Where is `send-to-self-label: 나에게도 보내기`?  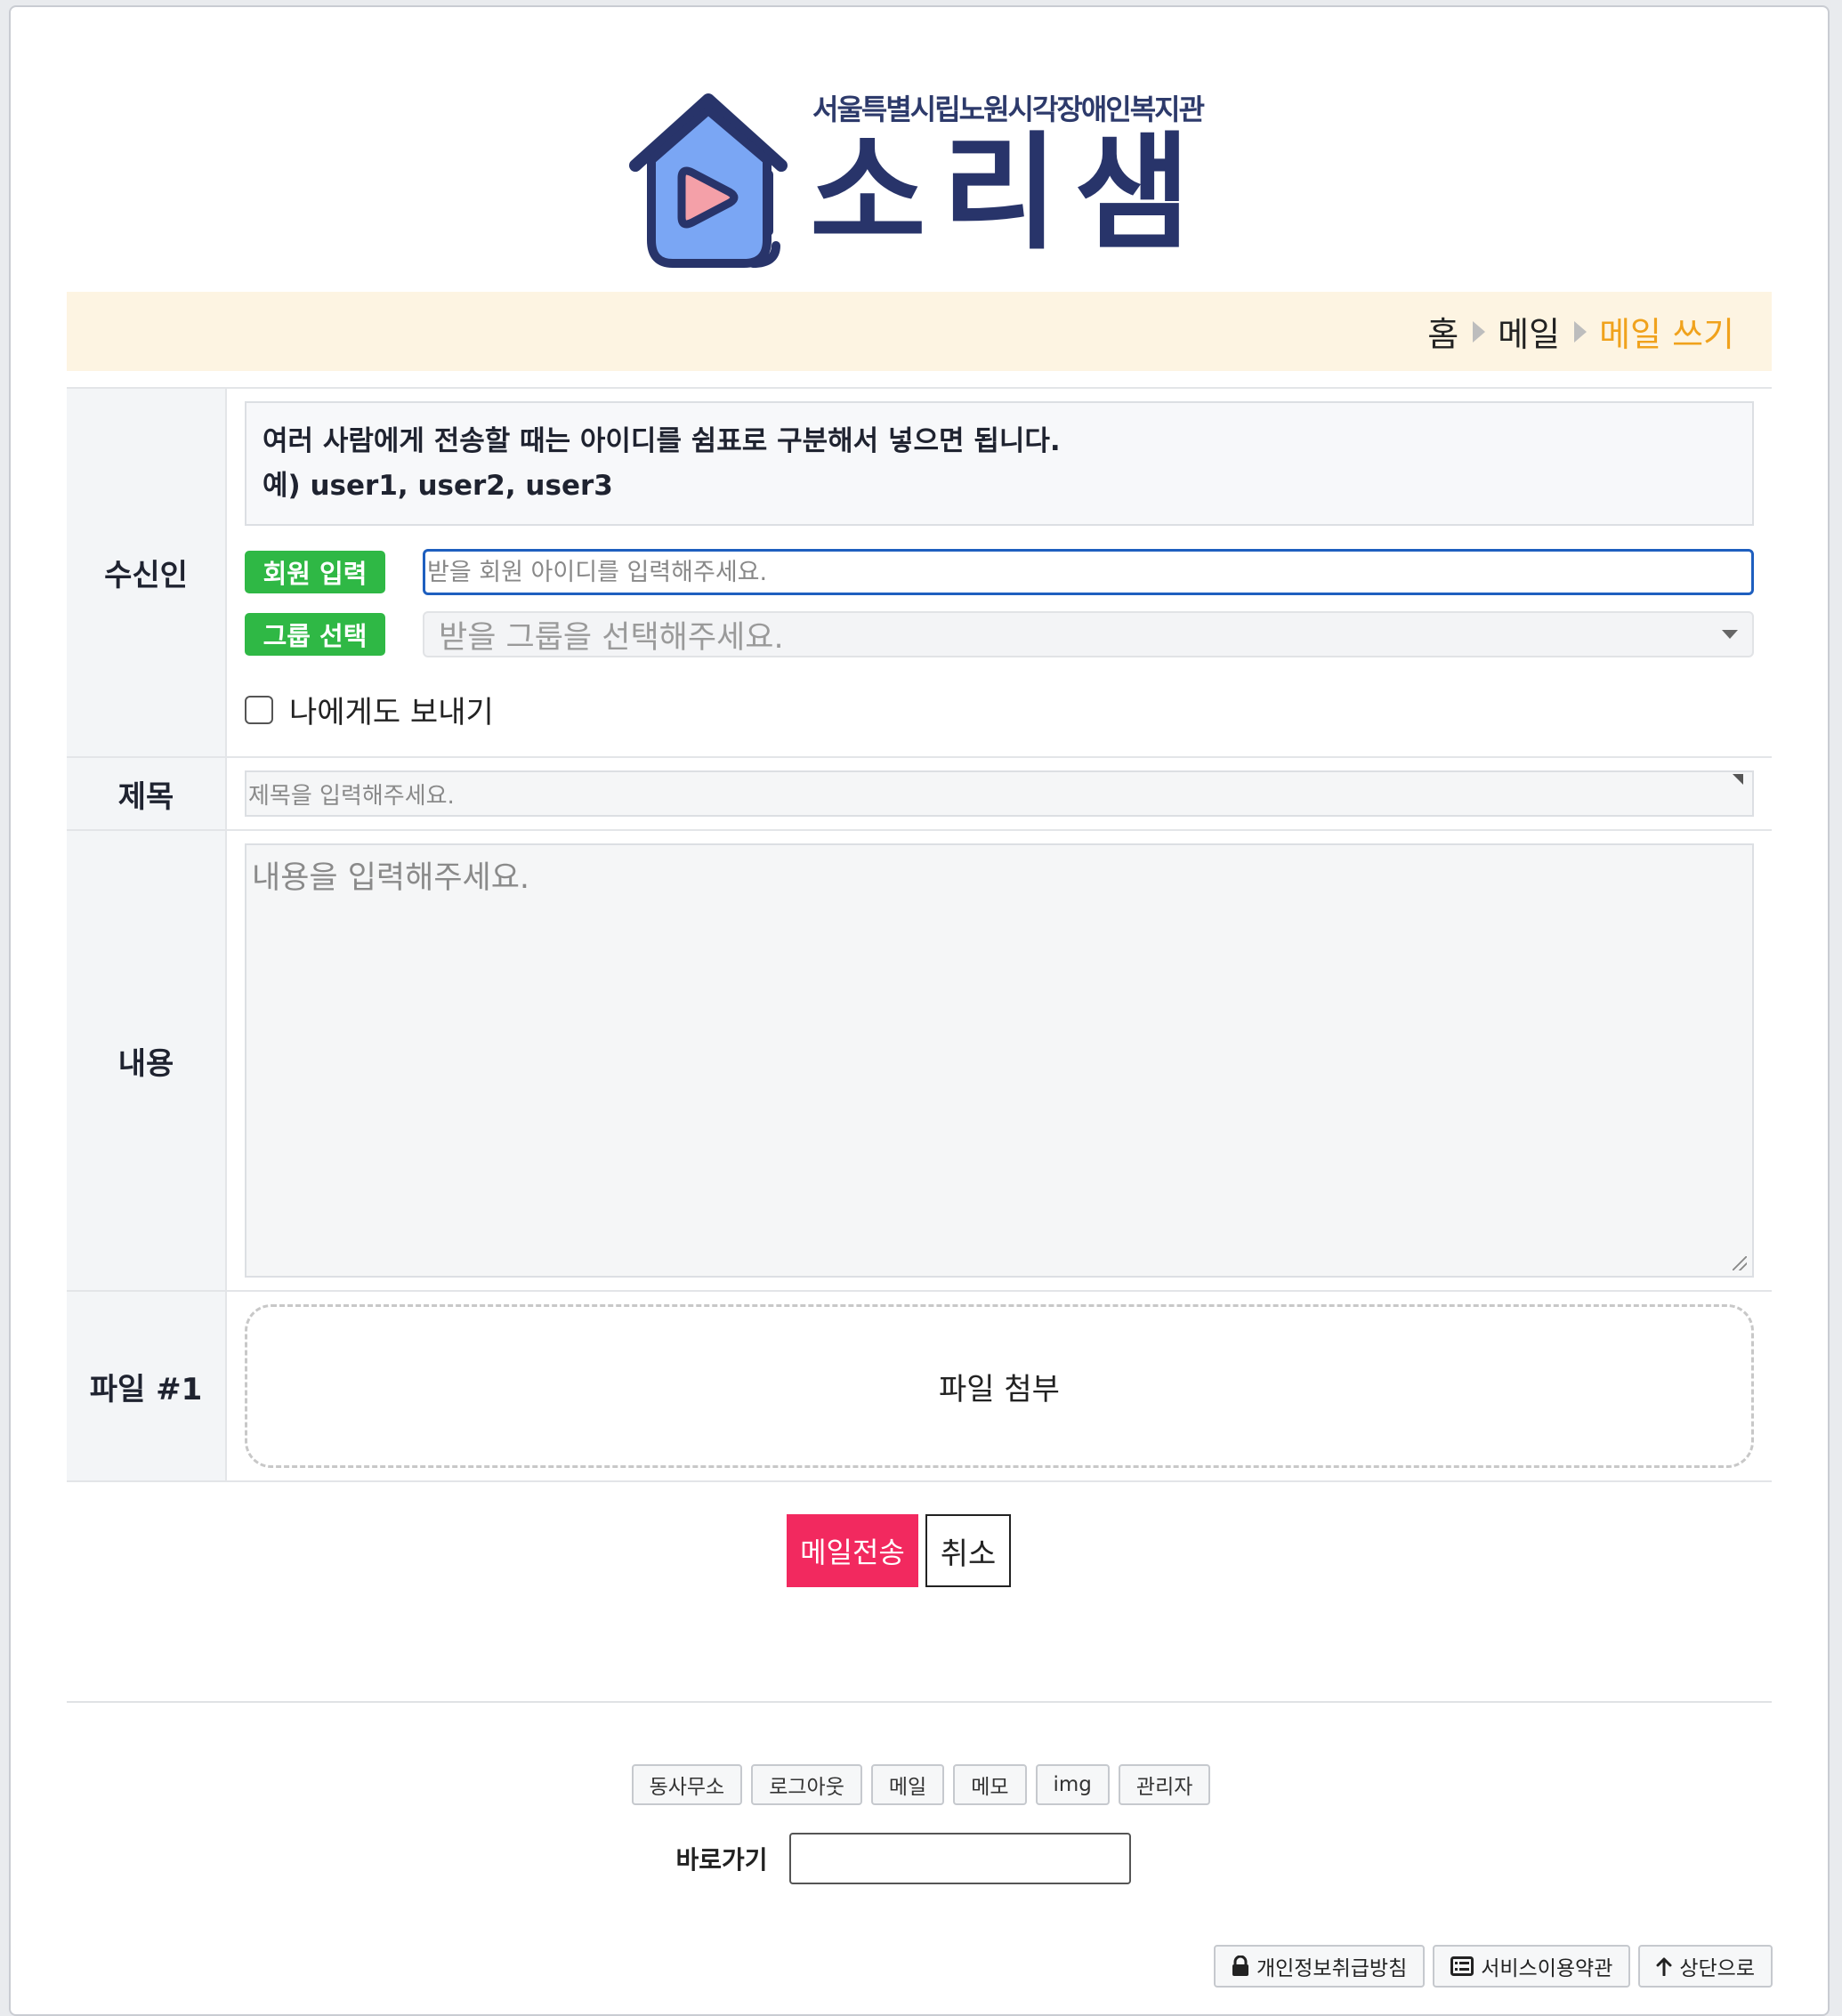 send-to-self-label: 나에게도 보내기 is located at coordinates (392, 712).